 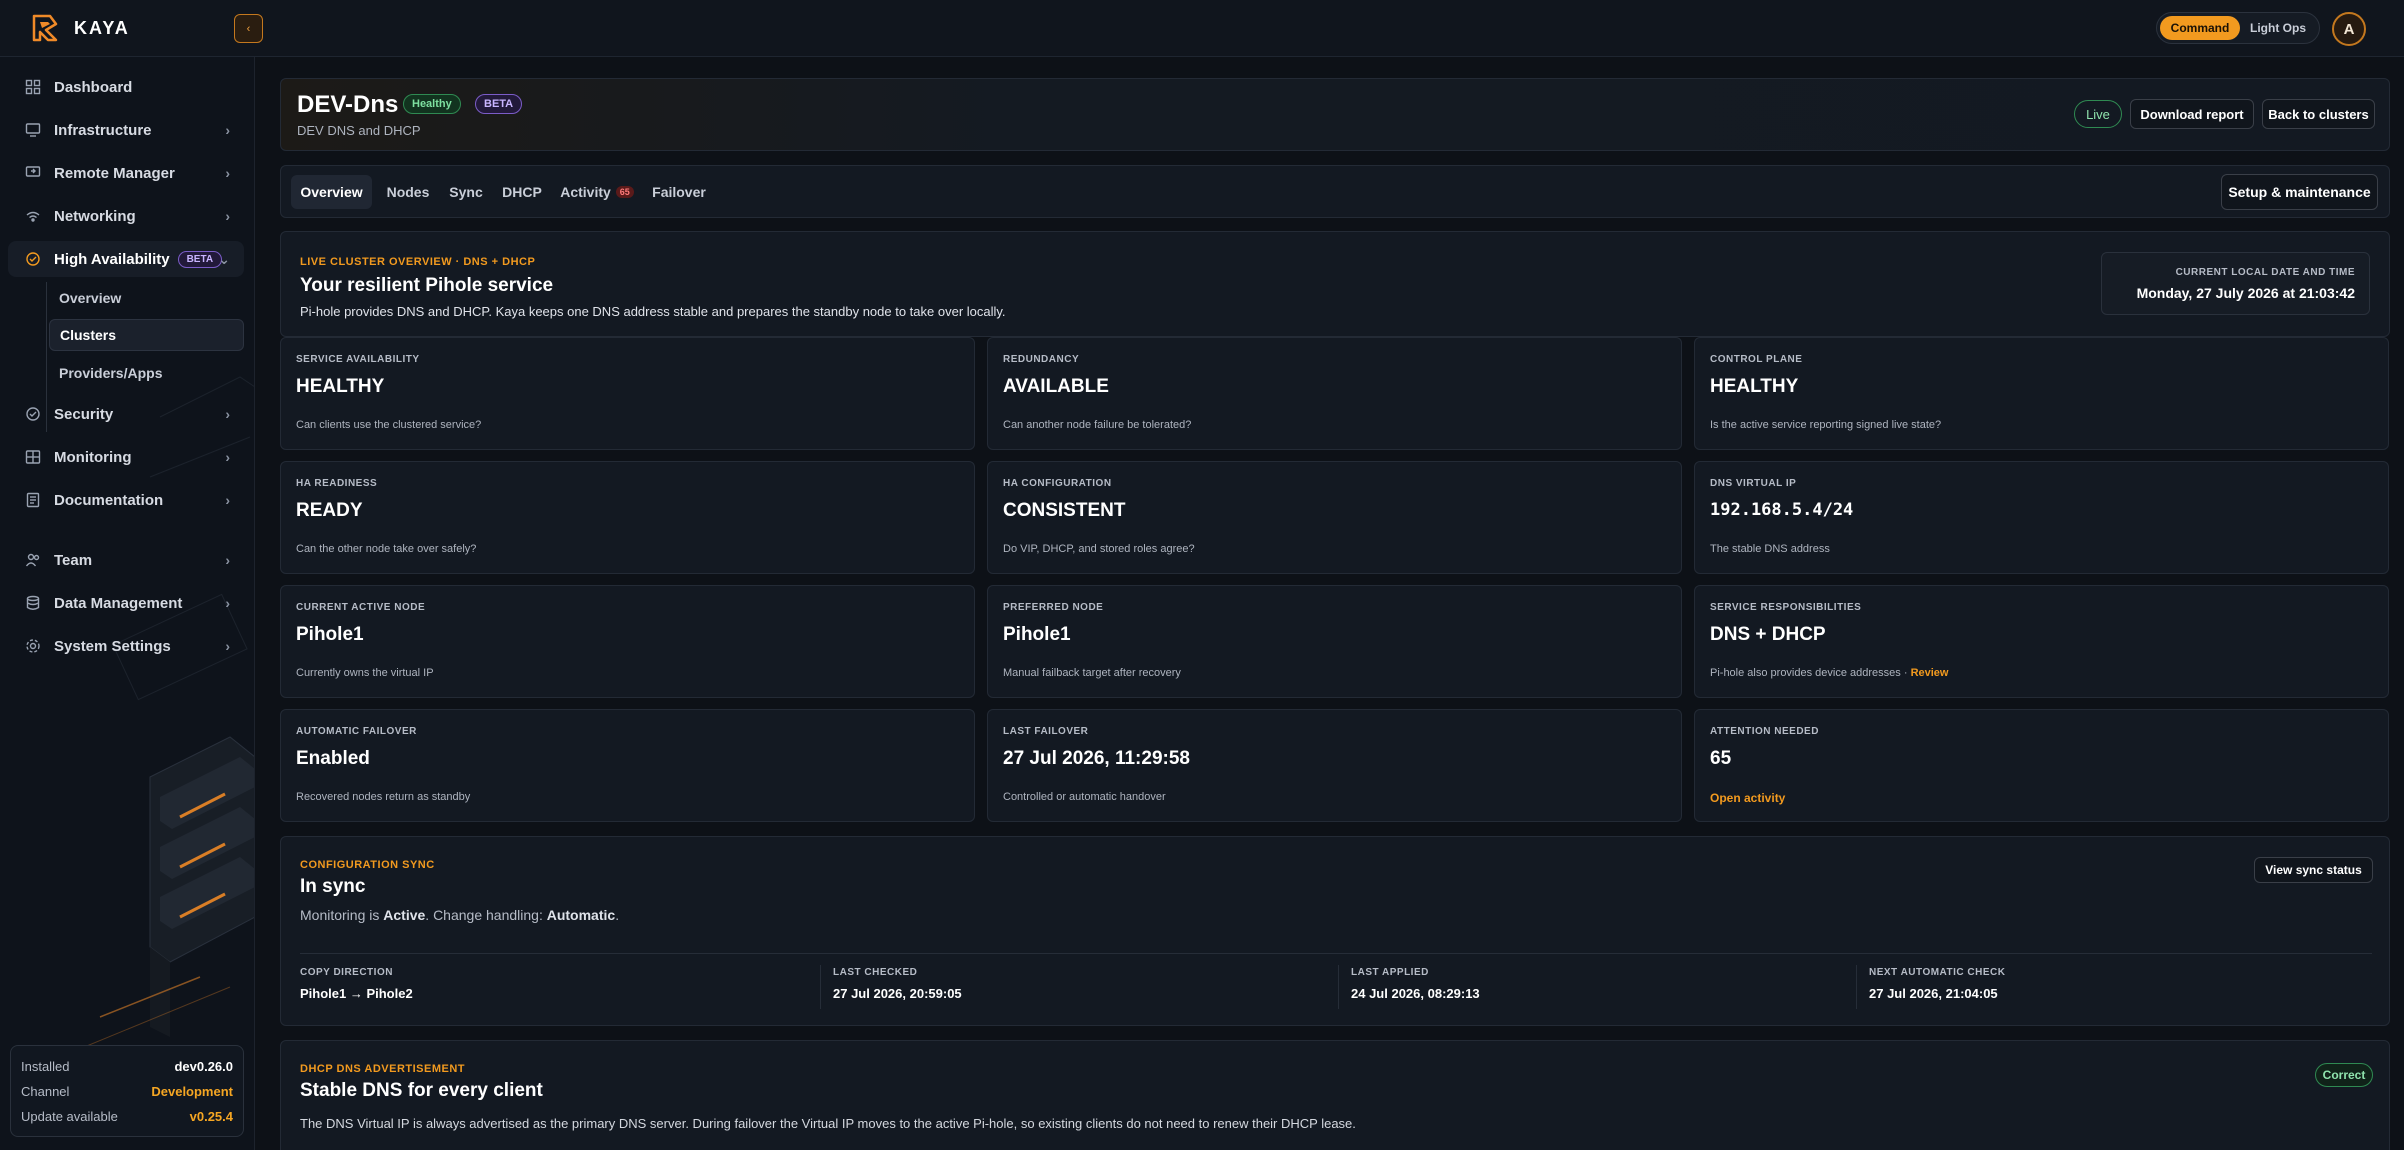 I want to click on back-to-clusters-button: Back to clusters, so click(x=2318, y=114).